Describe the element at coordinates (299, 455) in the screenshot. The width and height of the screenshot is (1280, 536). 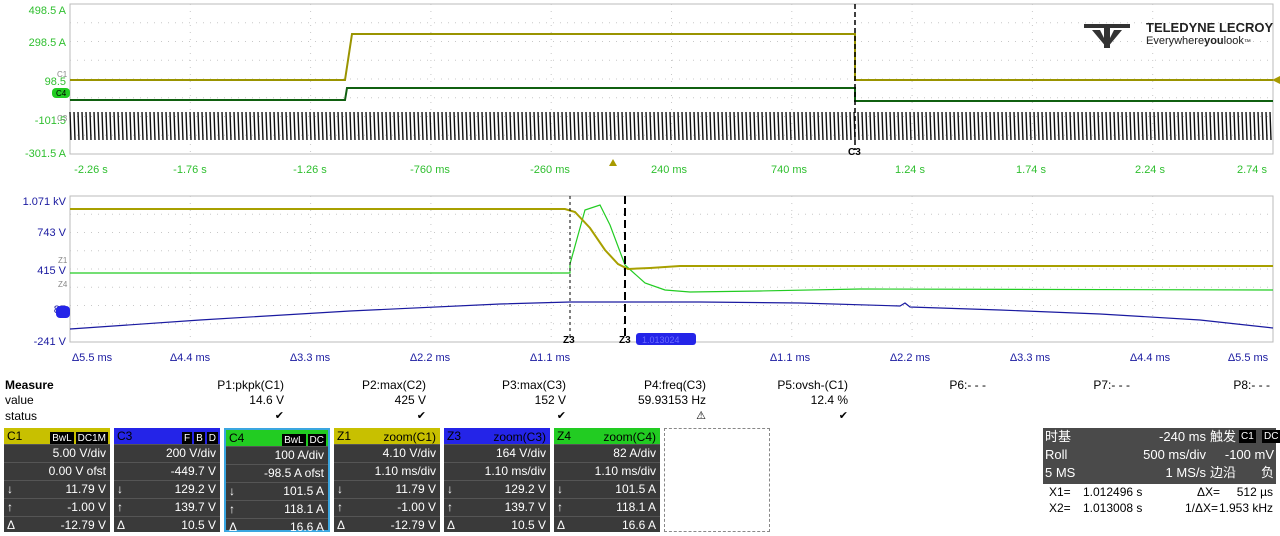
I see `channel-row-value: 100 A/div` at that location.